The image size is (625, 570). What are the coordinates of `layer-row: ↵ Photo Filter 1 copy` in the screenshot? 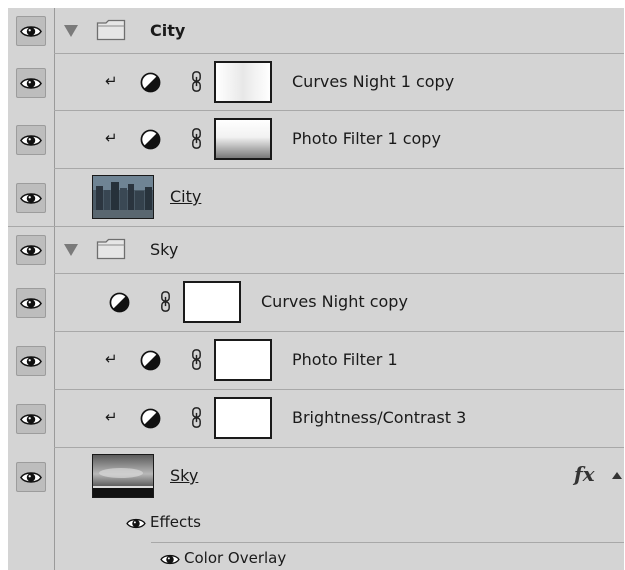 It's located at (316, 140).